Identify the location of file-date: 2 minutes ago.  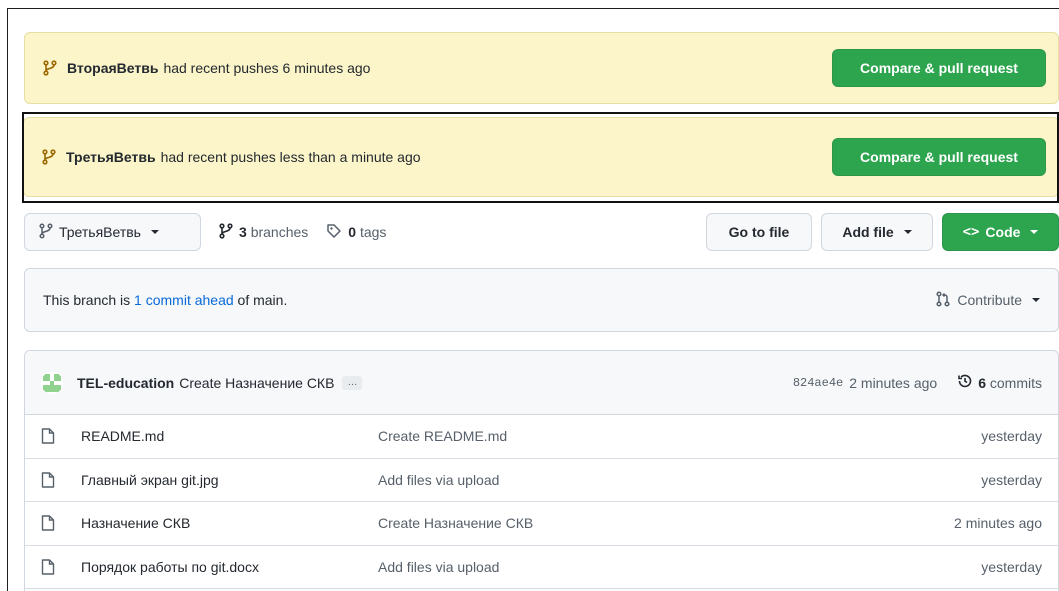
(998, 523).